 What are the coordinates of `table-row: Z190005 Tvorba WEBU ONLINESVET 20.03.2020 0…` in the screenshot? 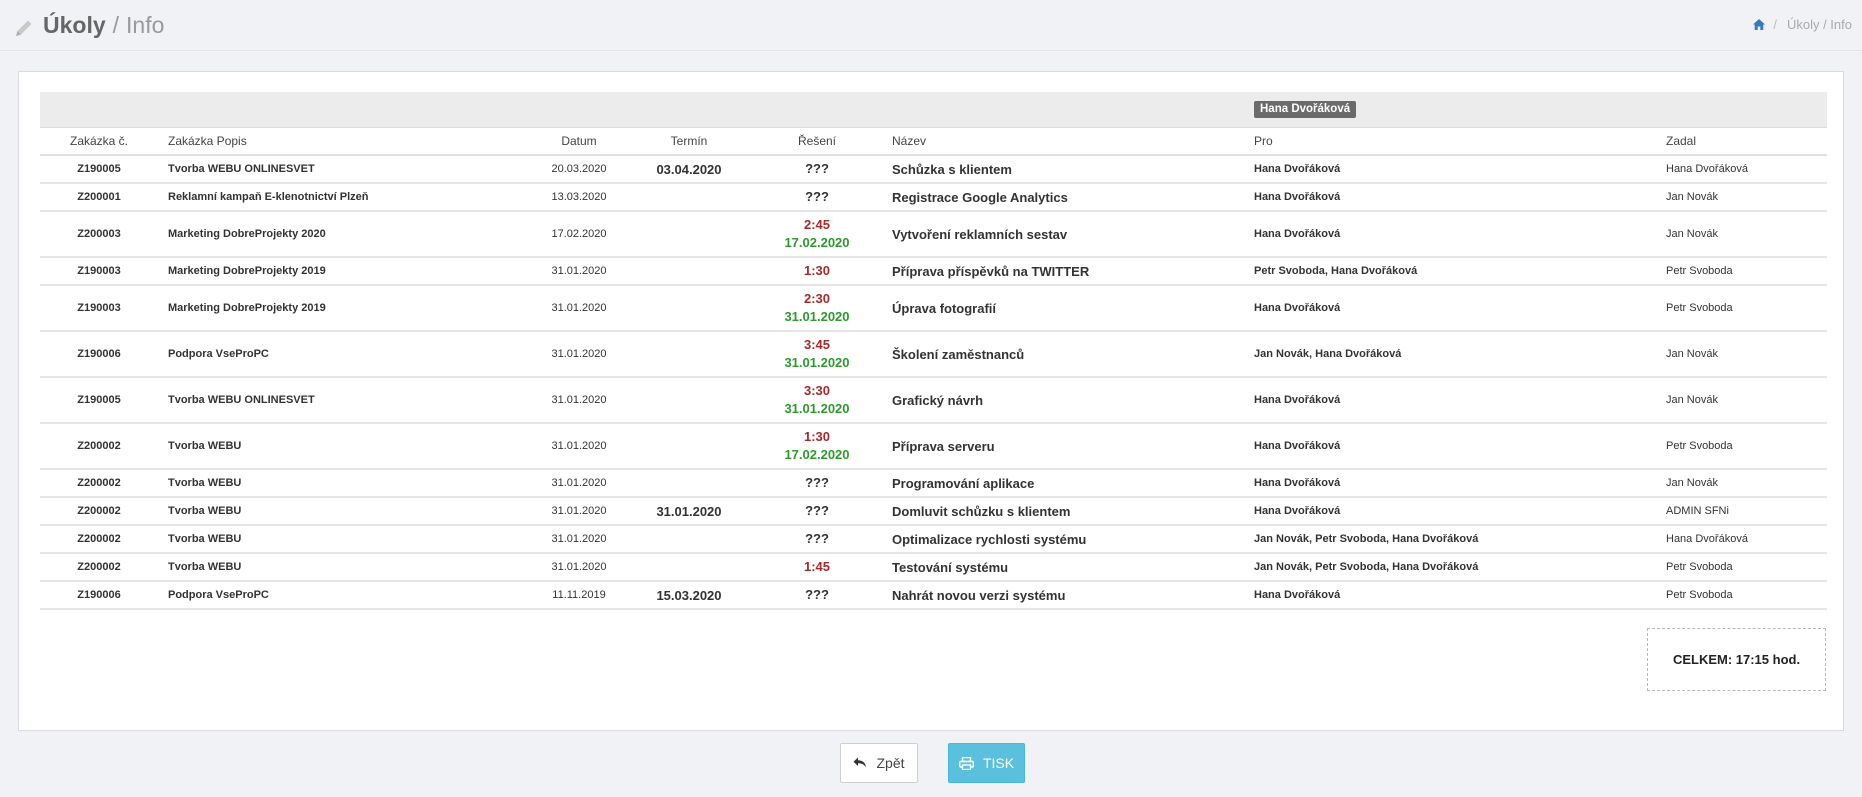 It's located at (933, 169).